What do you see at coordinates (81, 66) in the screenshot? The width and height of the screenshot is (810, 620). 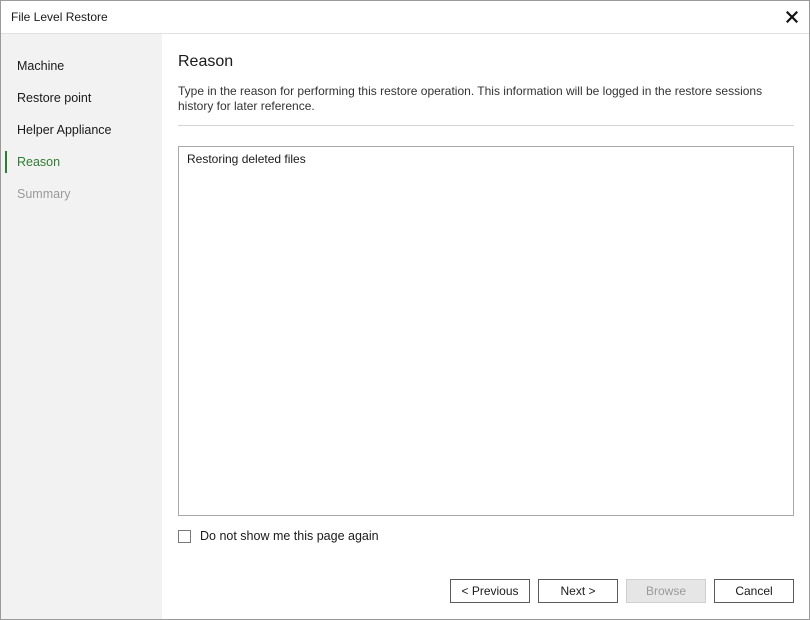 I see `step-machine: Machine` at bounding box center [81, 66].